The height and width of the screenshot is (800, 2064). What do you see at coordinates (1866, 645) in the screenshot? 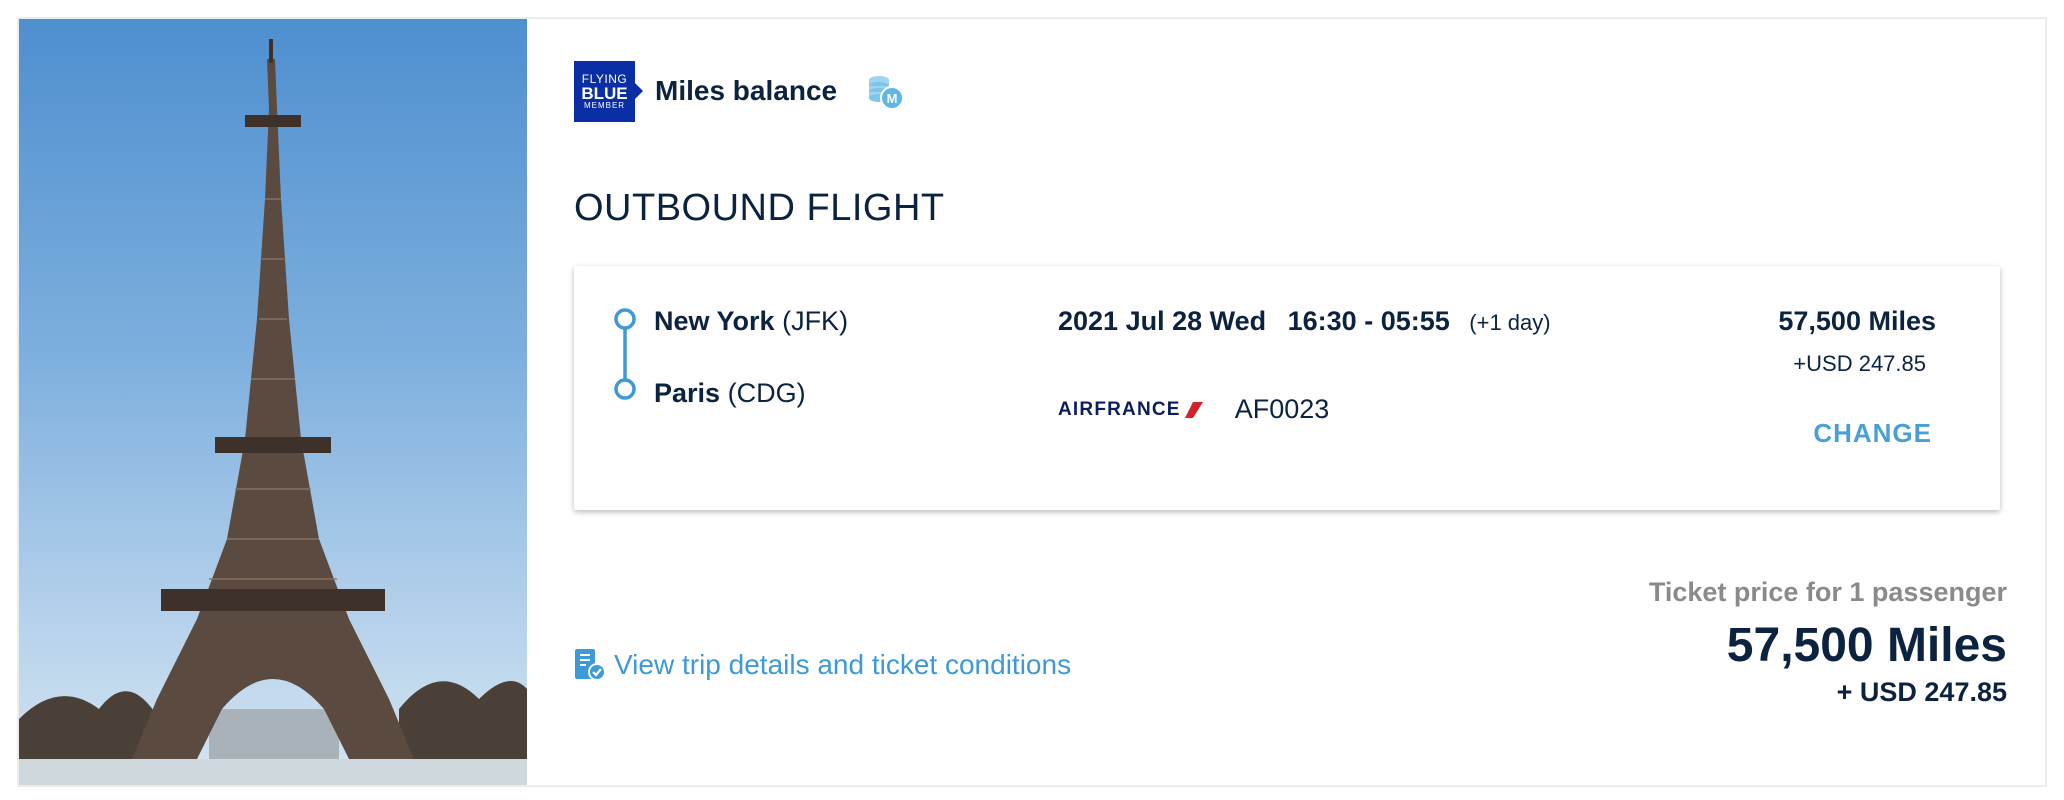
I see `total-miles: 57,500 Miles` at bounding box center [1866, 645].